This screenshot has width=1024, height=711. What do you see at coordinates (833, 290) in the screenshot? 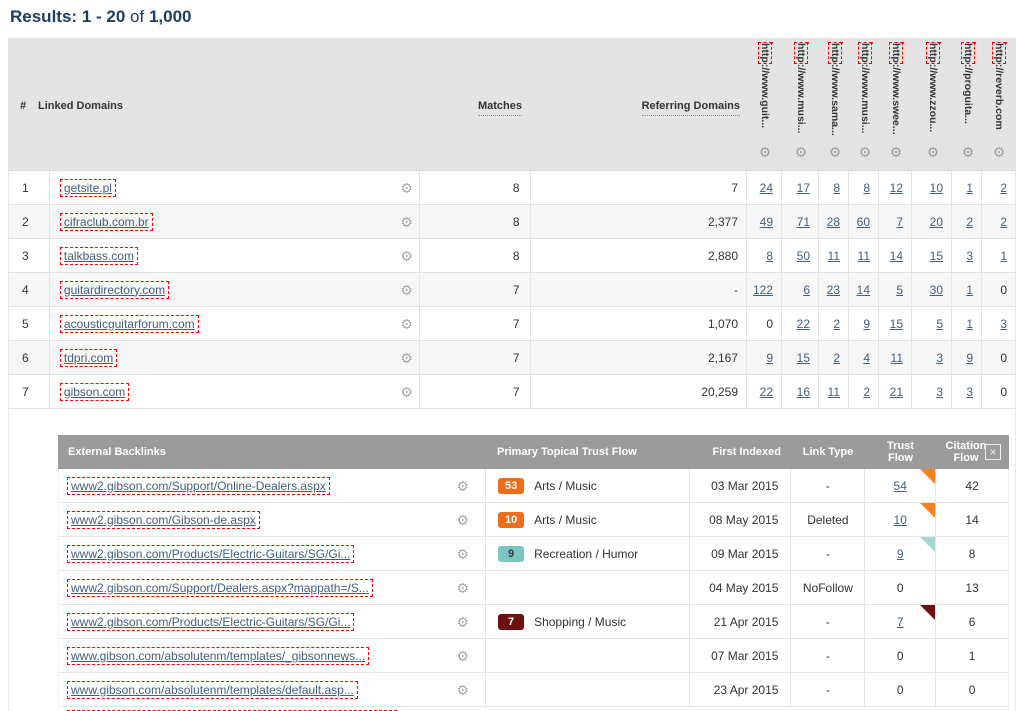
I see `match-count-link: 23` at bounding box center [833, 290].